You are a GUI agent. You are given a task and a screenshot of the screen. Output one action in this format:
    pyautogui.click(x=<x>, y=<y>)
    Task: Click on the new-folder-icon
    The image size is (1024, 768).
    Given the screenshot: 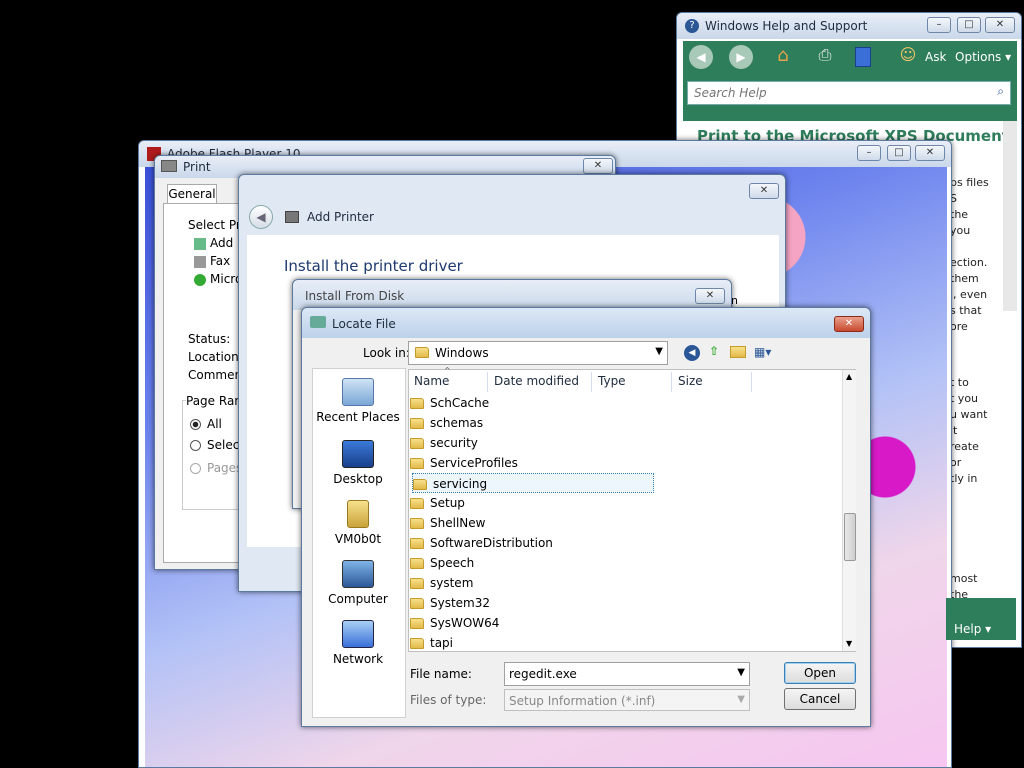 What is the action you would take?
    pyautogui.click(x=738, y=352)
    